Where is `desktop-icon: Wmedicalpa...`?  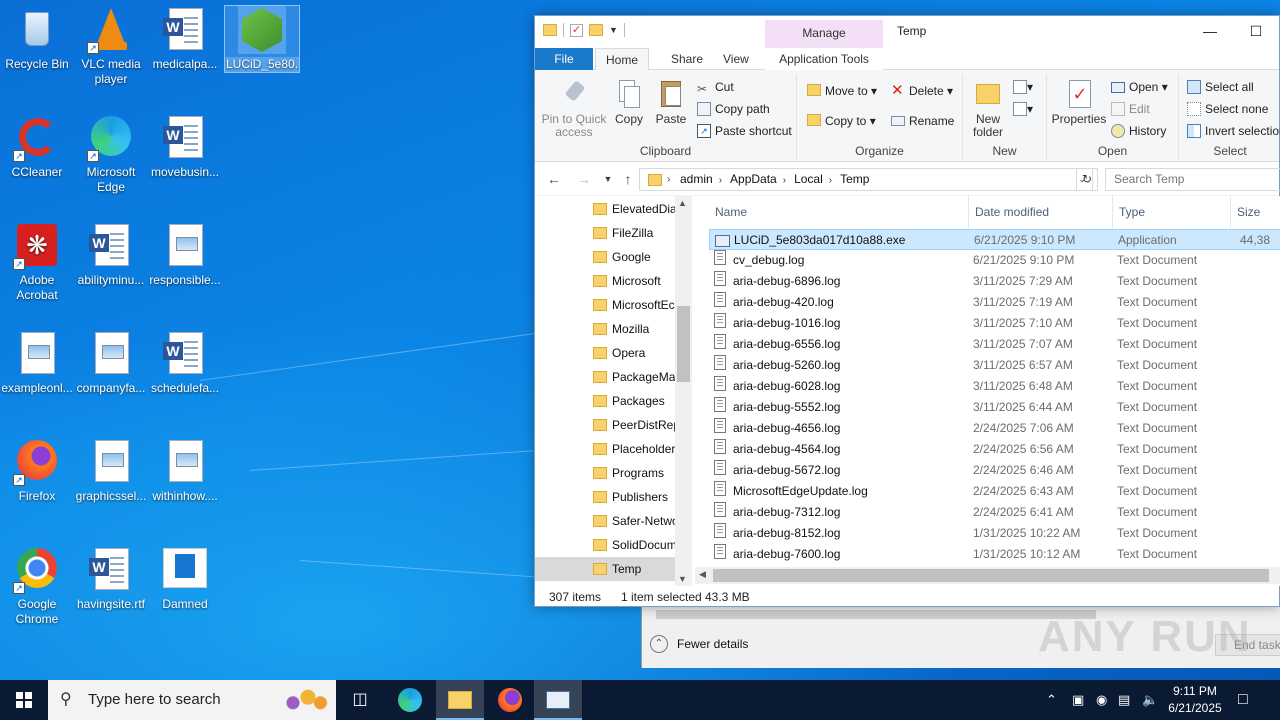 desktop-icon: Wmedicalpa... is located at coordinates (185, 39).